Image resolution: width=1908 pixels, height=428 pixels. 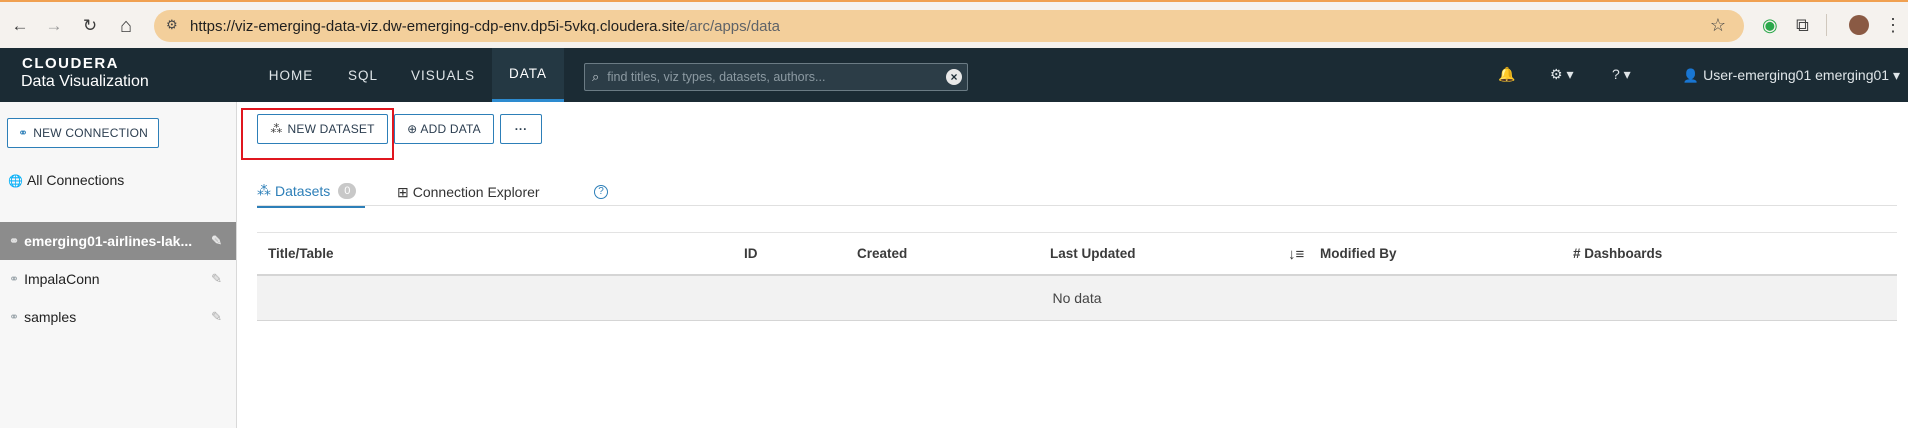 I want to click on url-path: /arc/apps/data, so click(x=732, y=26).